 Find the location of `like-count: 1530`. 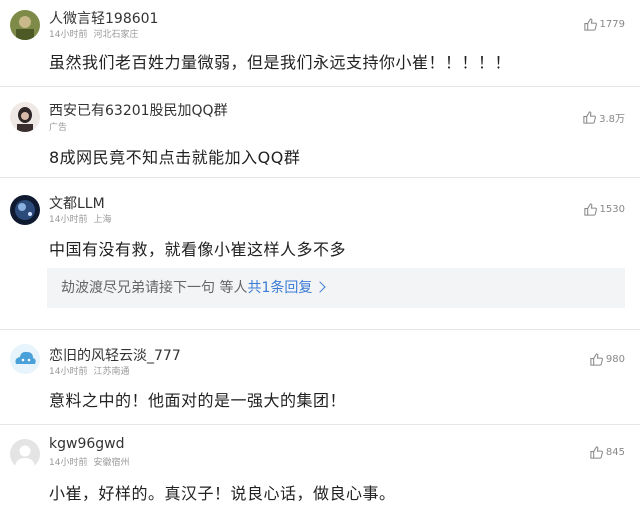

like-count: 1530 is located at coordinates (612, 209).